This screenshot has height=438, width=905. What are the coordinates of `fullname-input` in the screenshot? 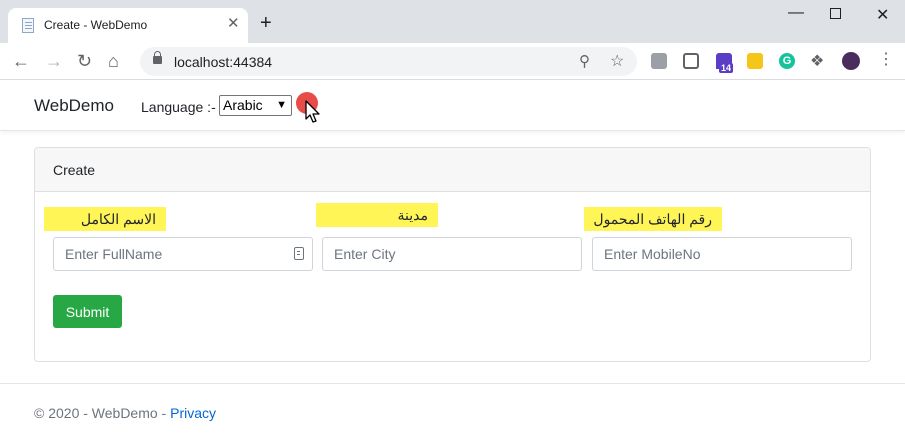 It's located at (183, 254).